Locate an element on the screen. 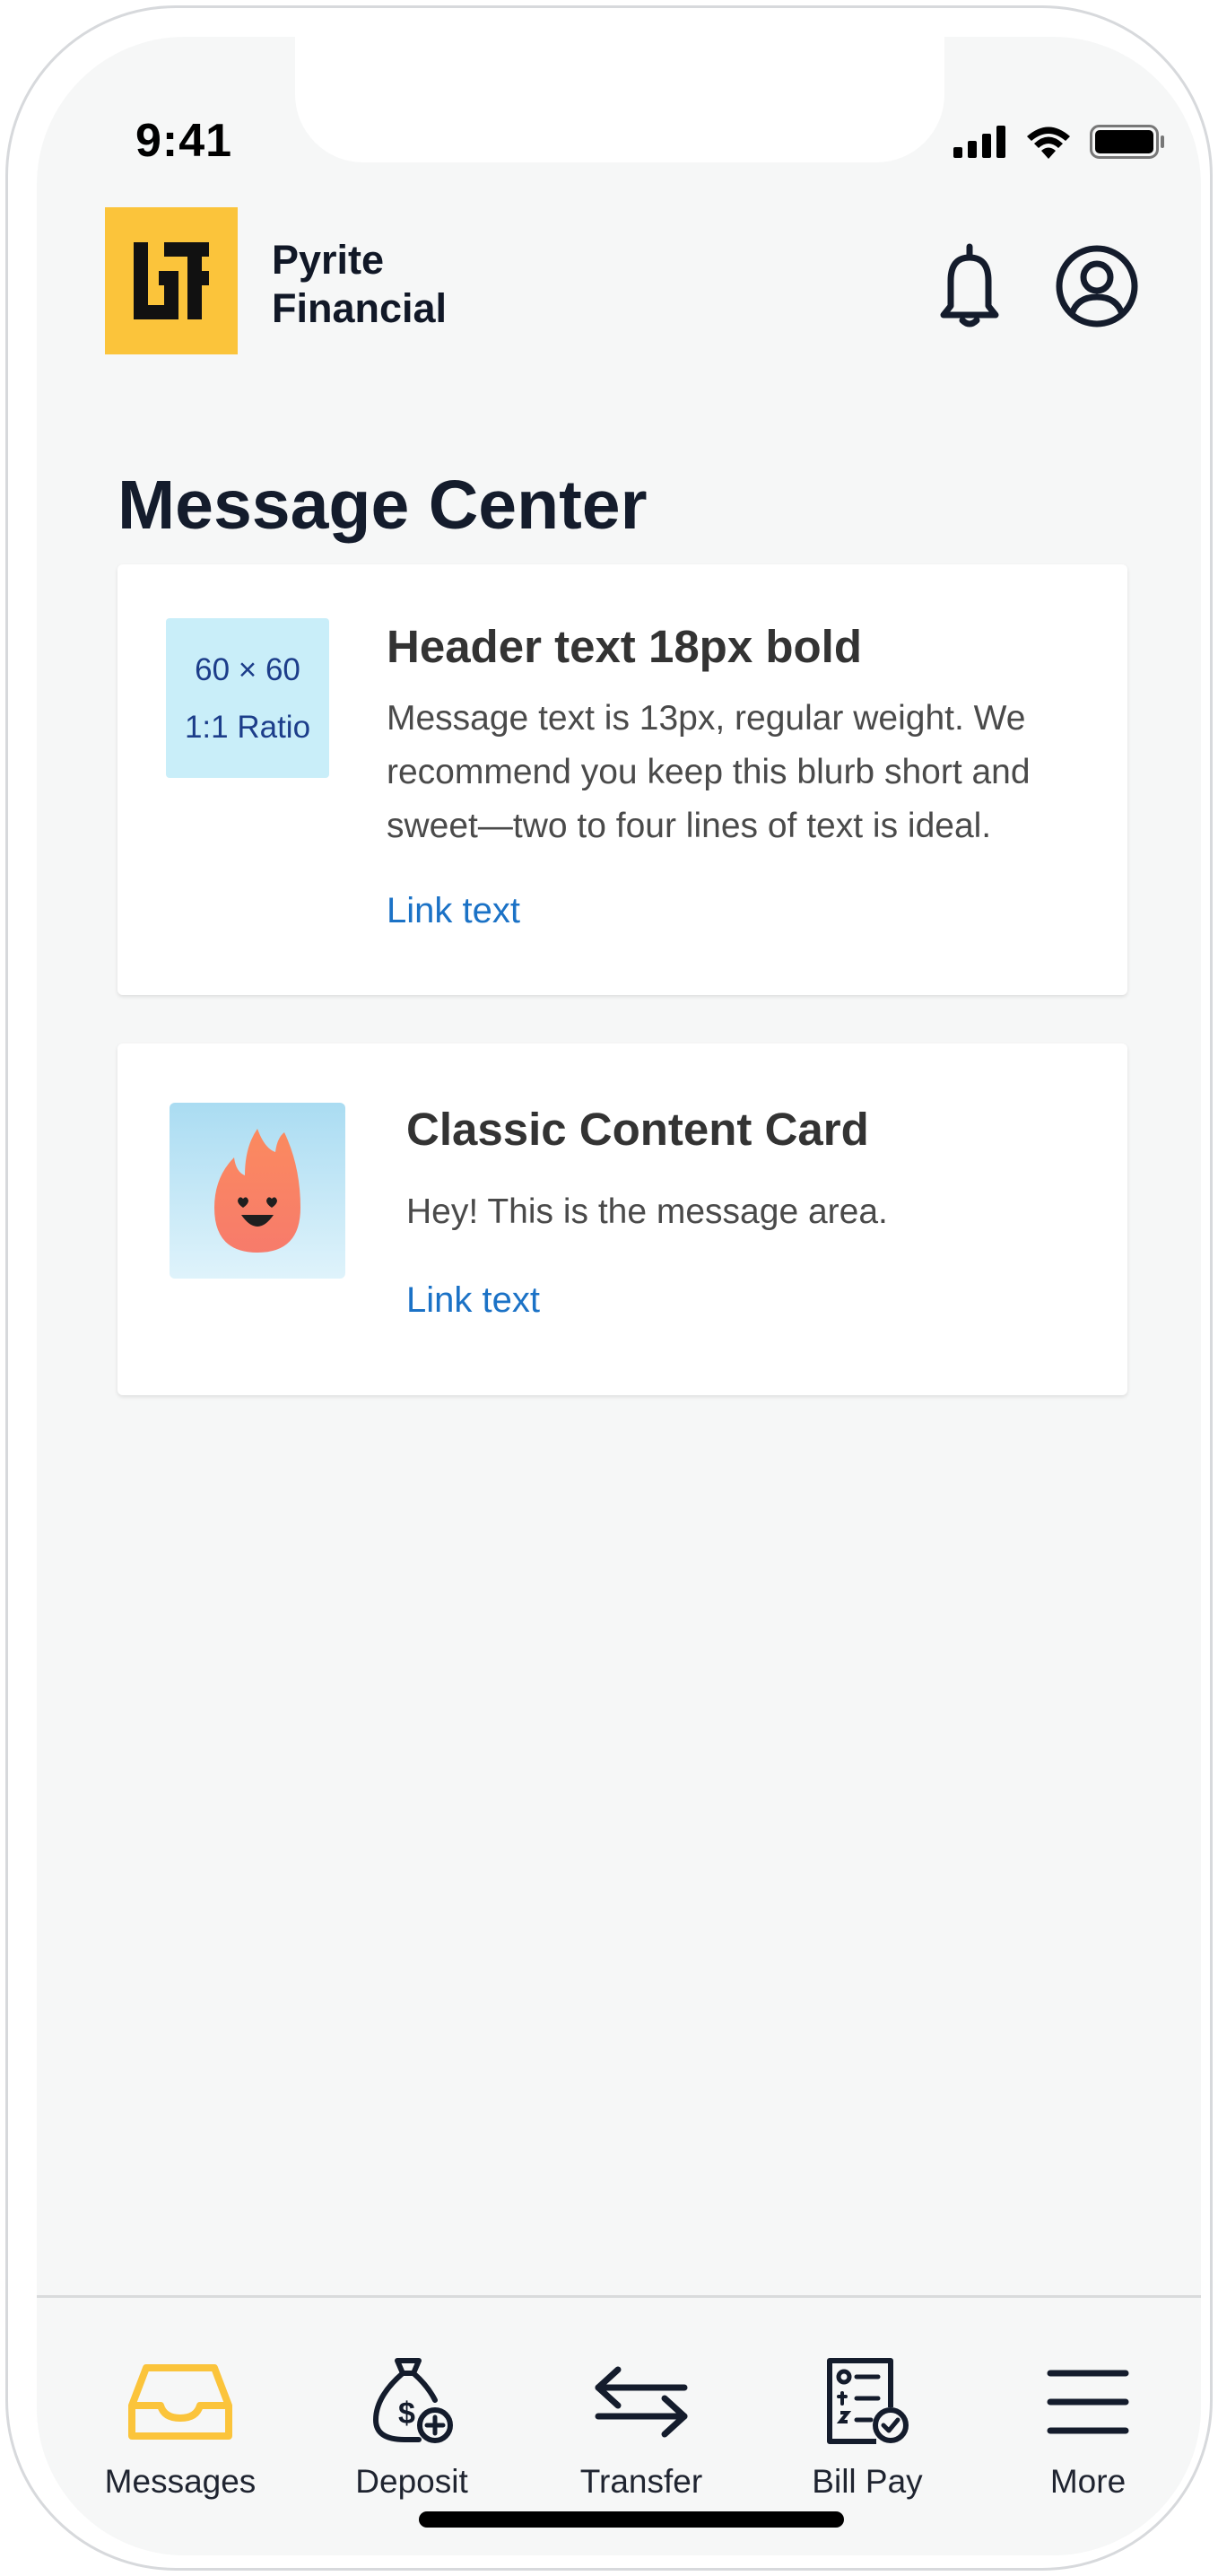 Image resolution: width=1218 pixels, height=2576 pixels. tab-label: Deposit is located at coordinates (412, 2482).